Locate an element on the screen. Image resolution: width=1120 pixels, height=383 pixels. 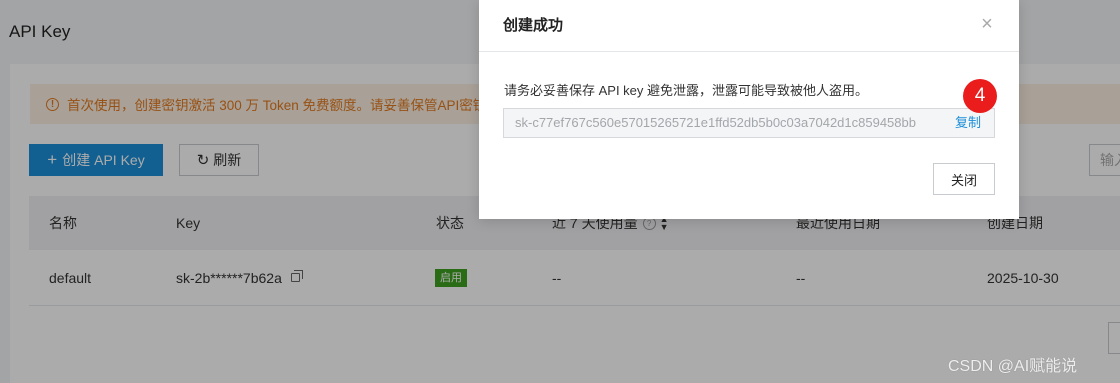
close-icon: × is located at coordinates (987, 24).